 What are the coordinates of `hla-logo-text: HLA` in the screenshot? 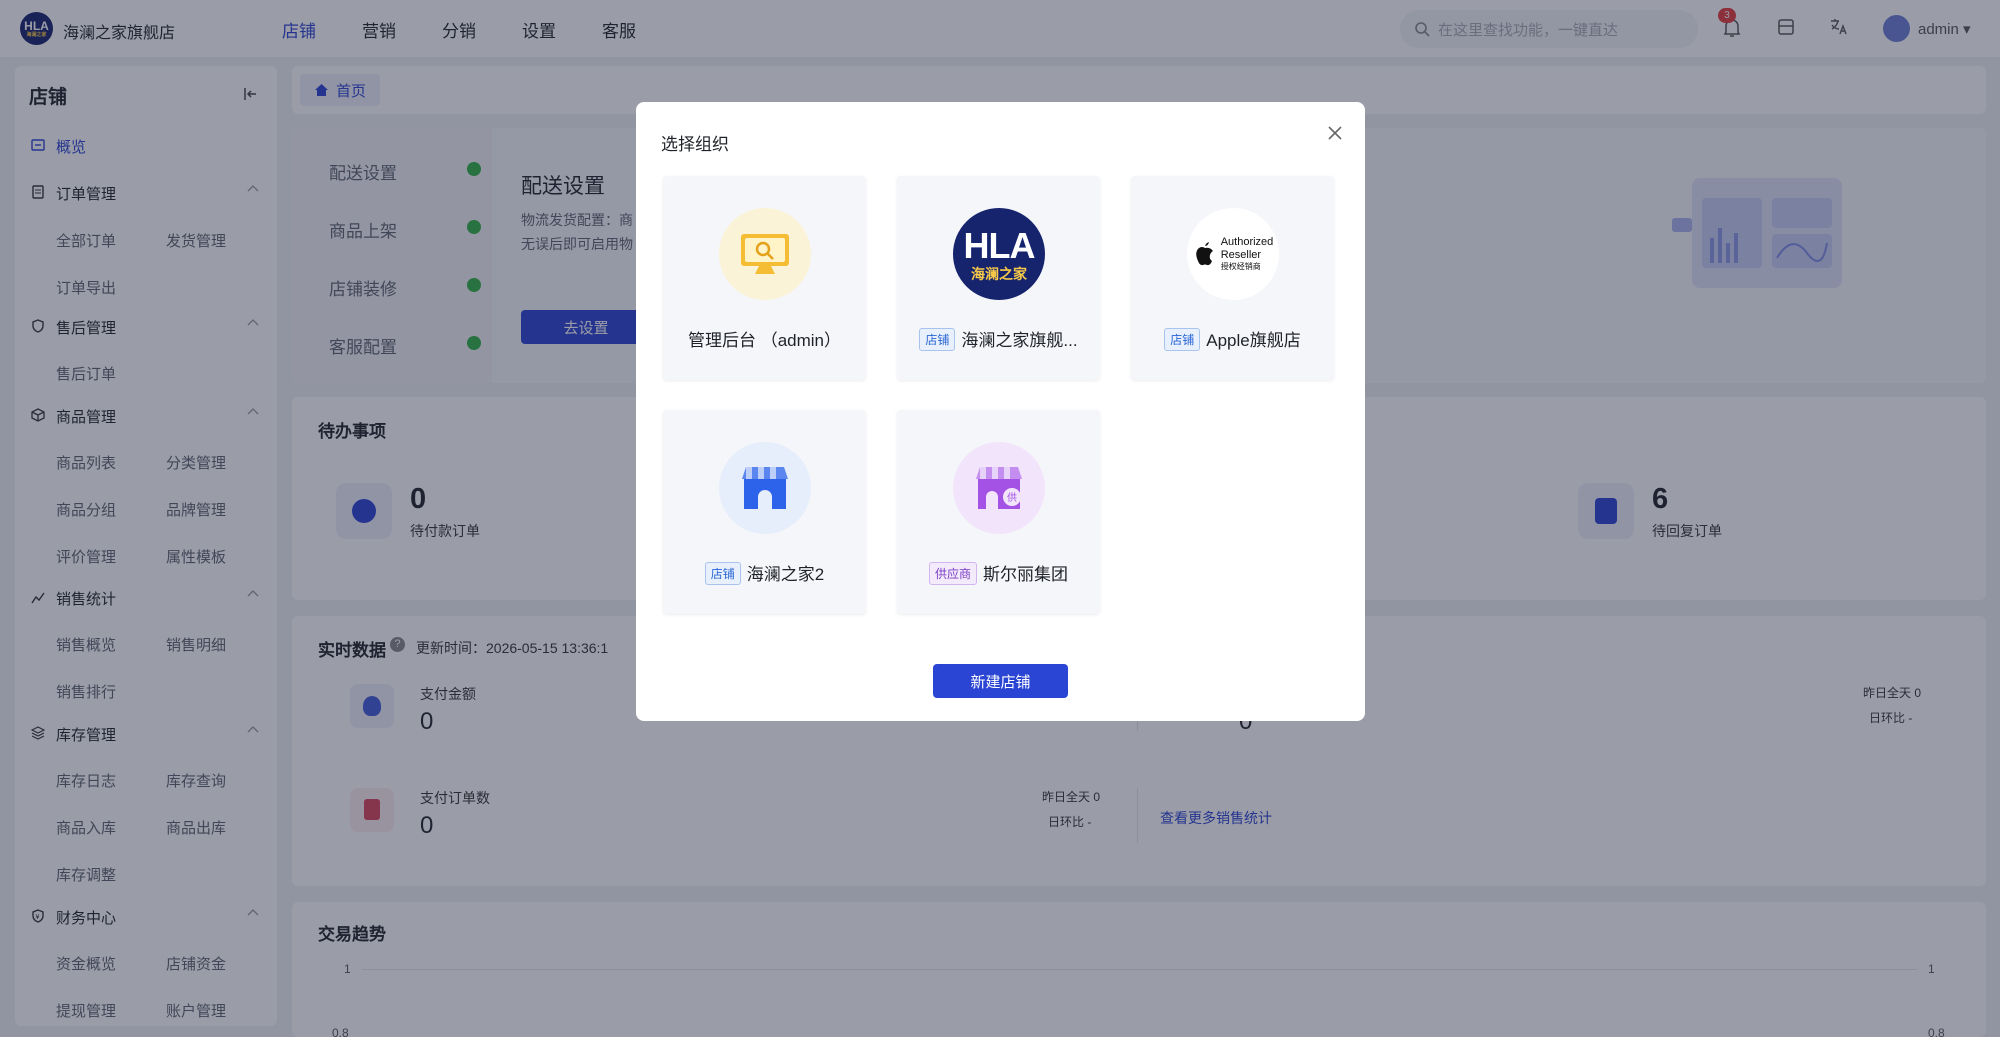 It's located at (999, 245).